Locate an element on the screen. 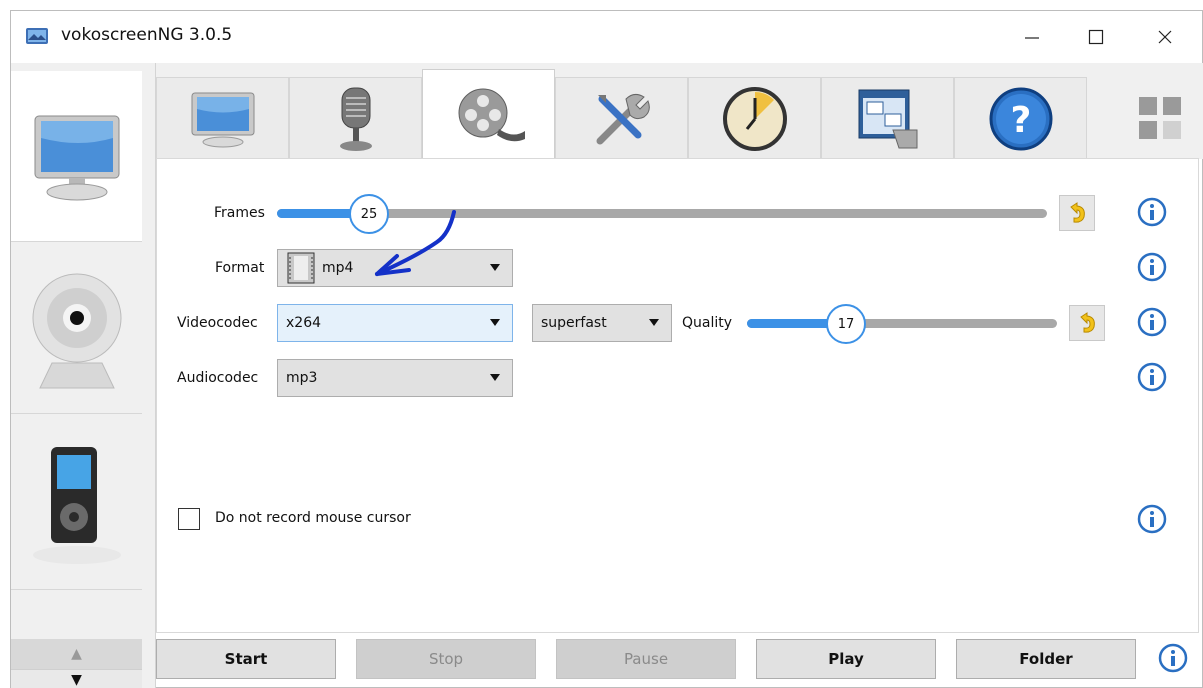  preset-select: superfast is located at coordinates (602, 323).